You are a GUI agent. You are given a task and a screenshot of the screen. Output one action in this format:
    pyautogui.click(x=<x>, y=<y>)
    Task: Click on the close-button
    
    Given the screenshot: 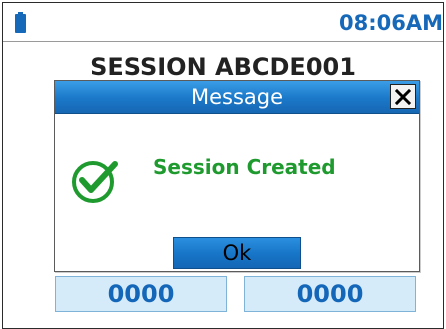 What is the action you would take?
    pyautogui.click(x=403, y=96)
    